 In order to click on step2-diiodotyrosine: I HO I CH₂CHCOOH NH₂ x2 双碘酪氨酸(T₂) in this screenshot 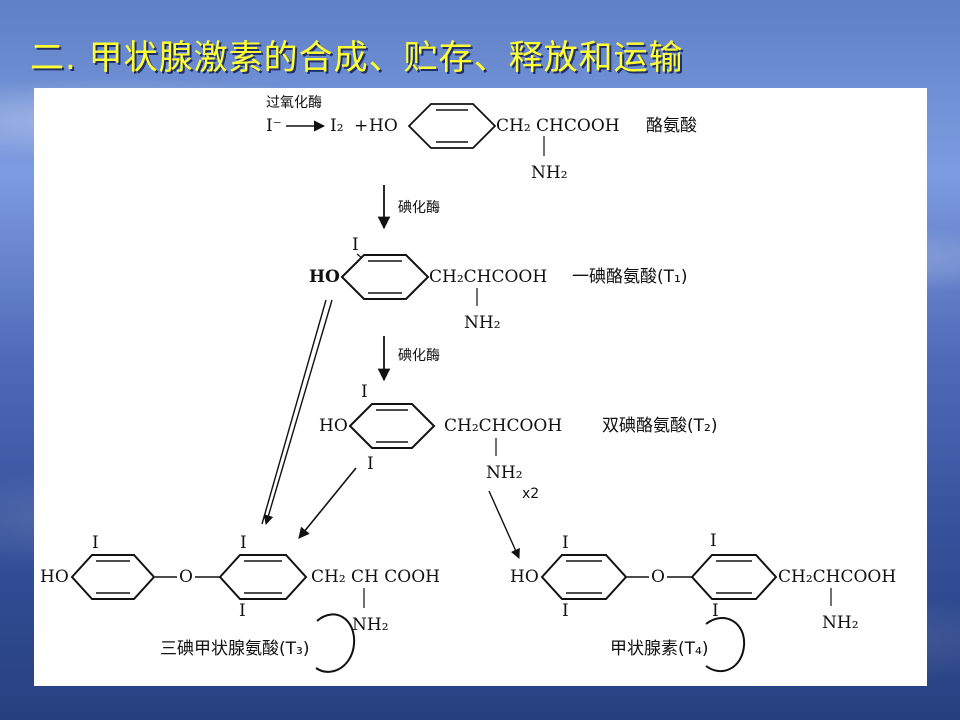, I will do `click(518, 442)`.